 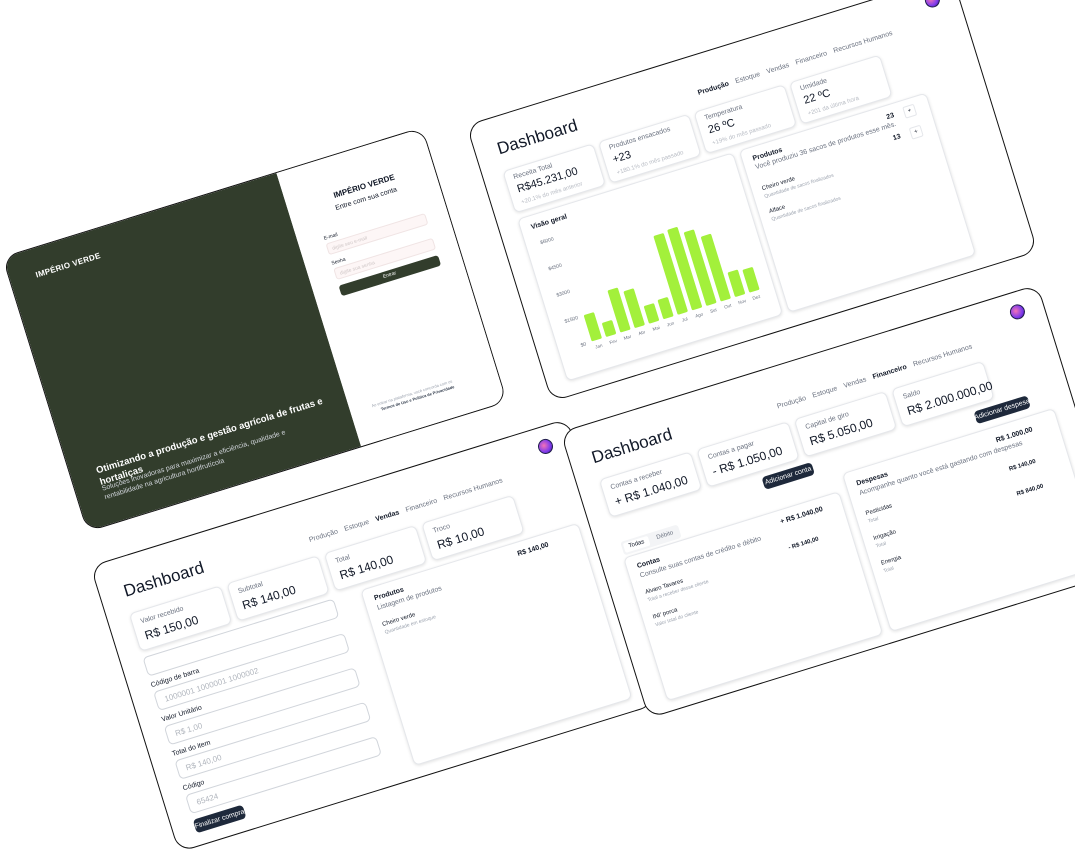 I want to click on kpi-label: Saldo, so click(x=912, y=394).